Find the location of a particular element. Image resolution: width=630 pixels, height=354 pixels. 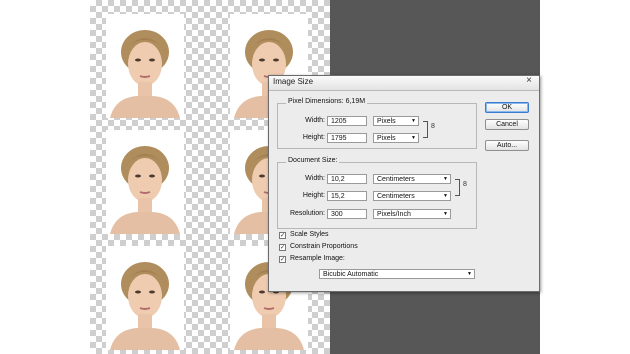

resolution-unit-select: Pixels/Inch ▼ is located at coordinates (412, 214).